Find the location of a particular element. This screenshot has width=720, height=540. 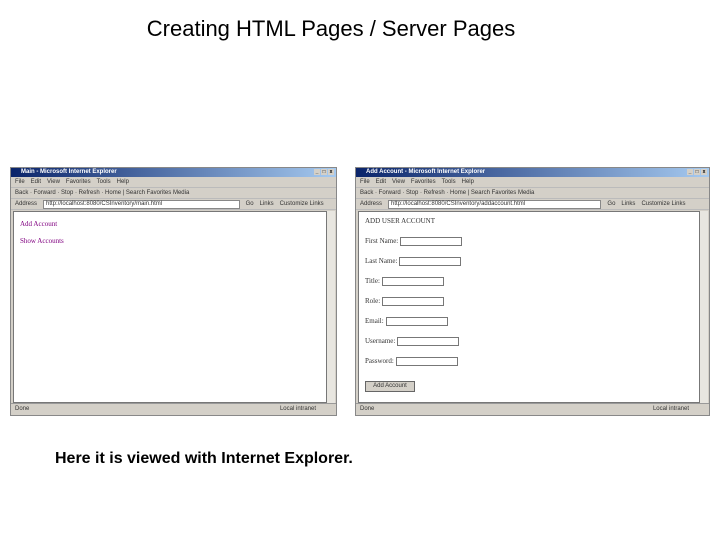

first-name-label: First Name: is located at coordinates (382, 241).